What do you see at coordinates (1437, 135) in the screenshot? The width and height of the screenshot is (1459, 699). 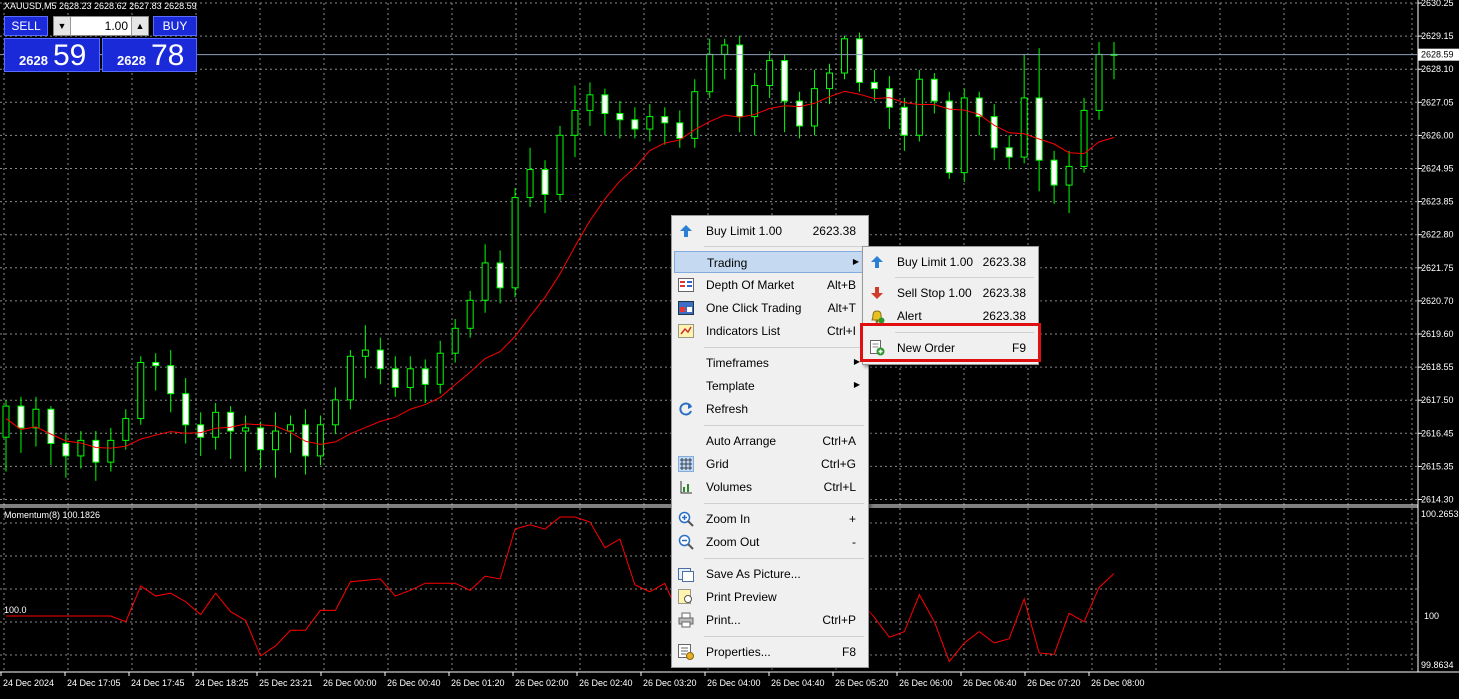 I see `price-axis-label: 2626.00` at bounding box center [1437, 135].